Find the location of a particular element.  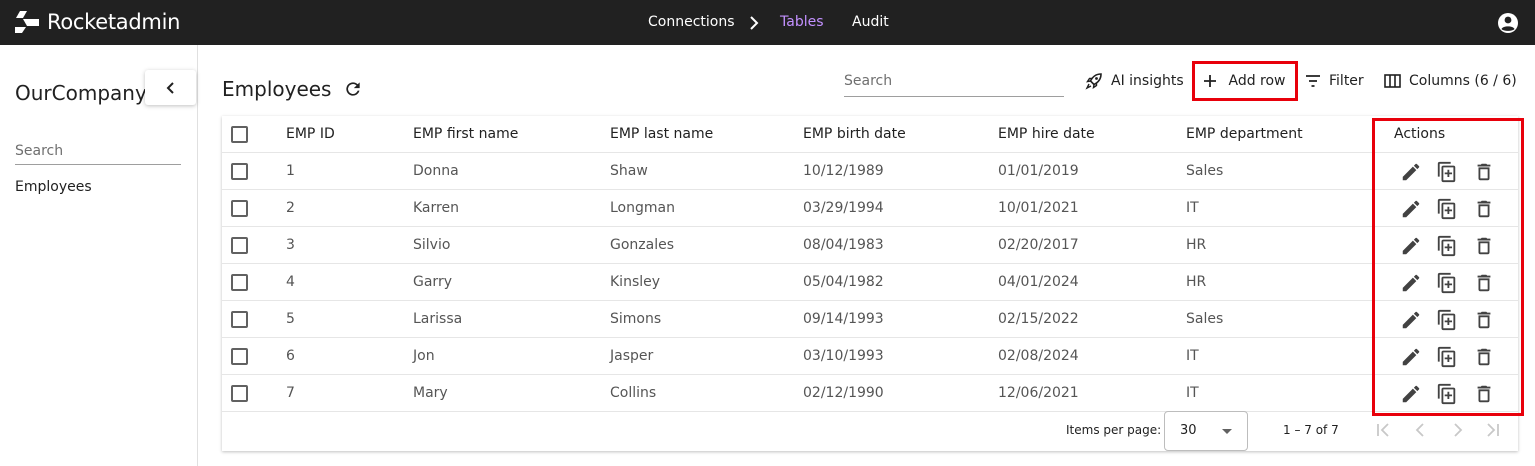

table-row: 2 Karren Longman 03/29/1994 10/01/2021 IT is located at coordinates (870, 208).